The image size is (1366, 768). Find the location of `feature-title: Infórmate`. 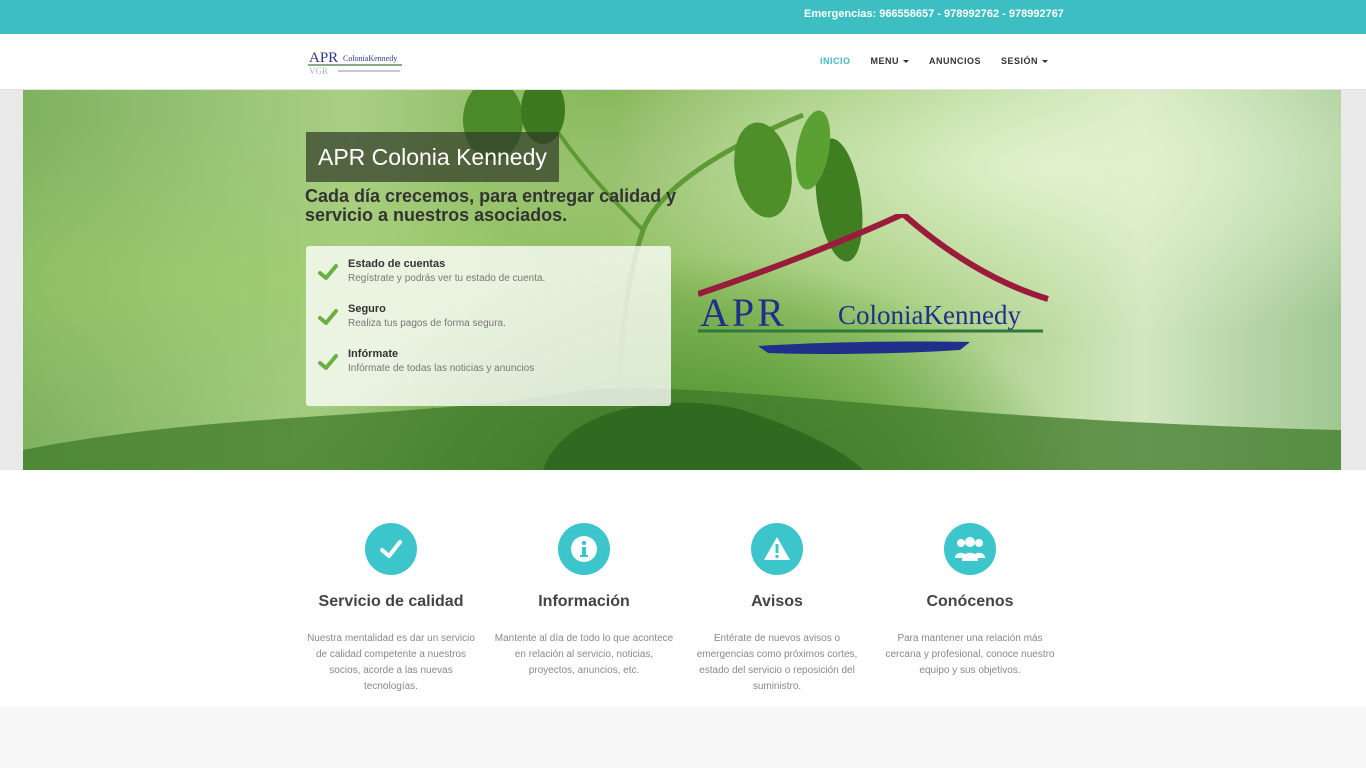

feature-title: Infórmate is located at coordinates (373, 354).